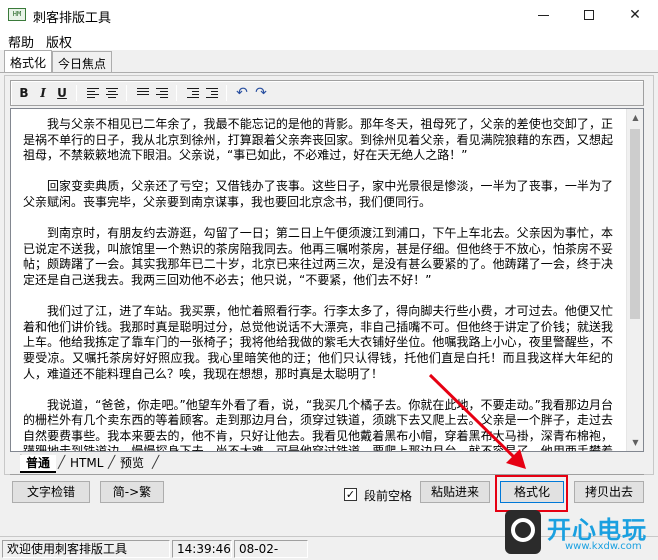 The width and height of the screenshot is (658, 560). I want to click on tab-format: 格式化, so click(28, 61).